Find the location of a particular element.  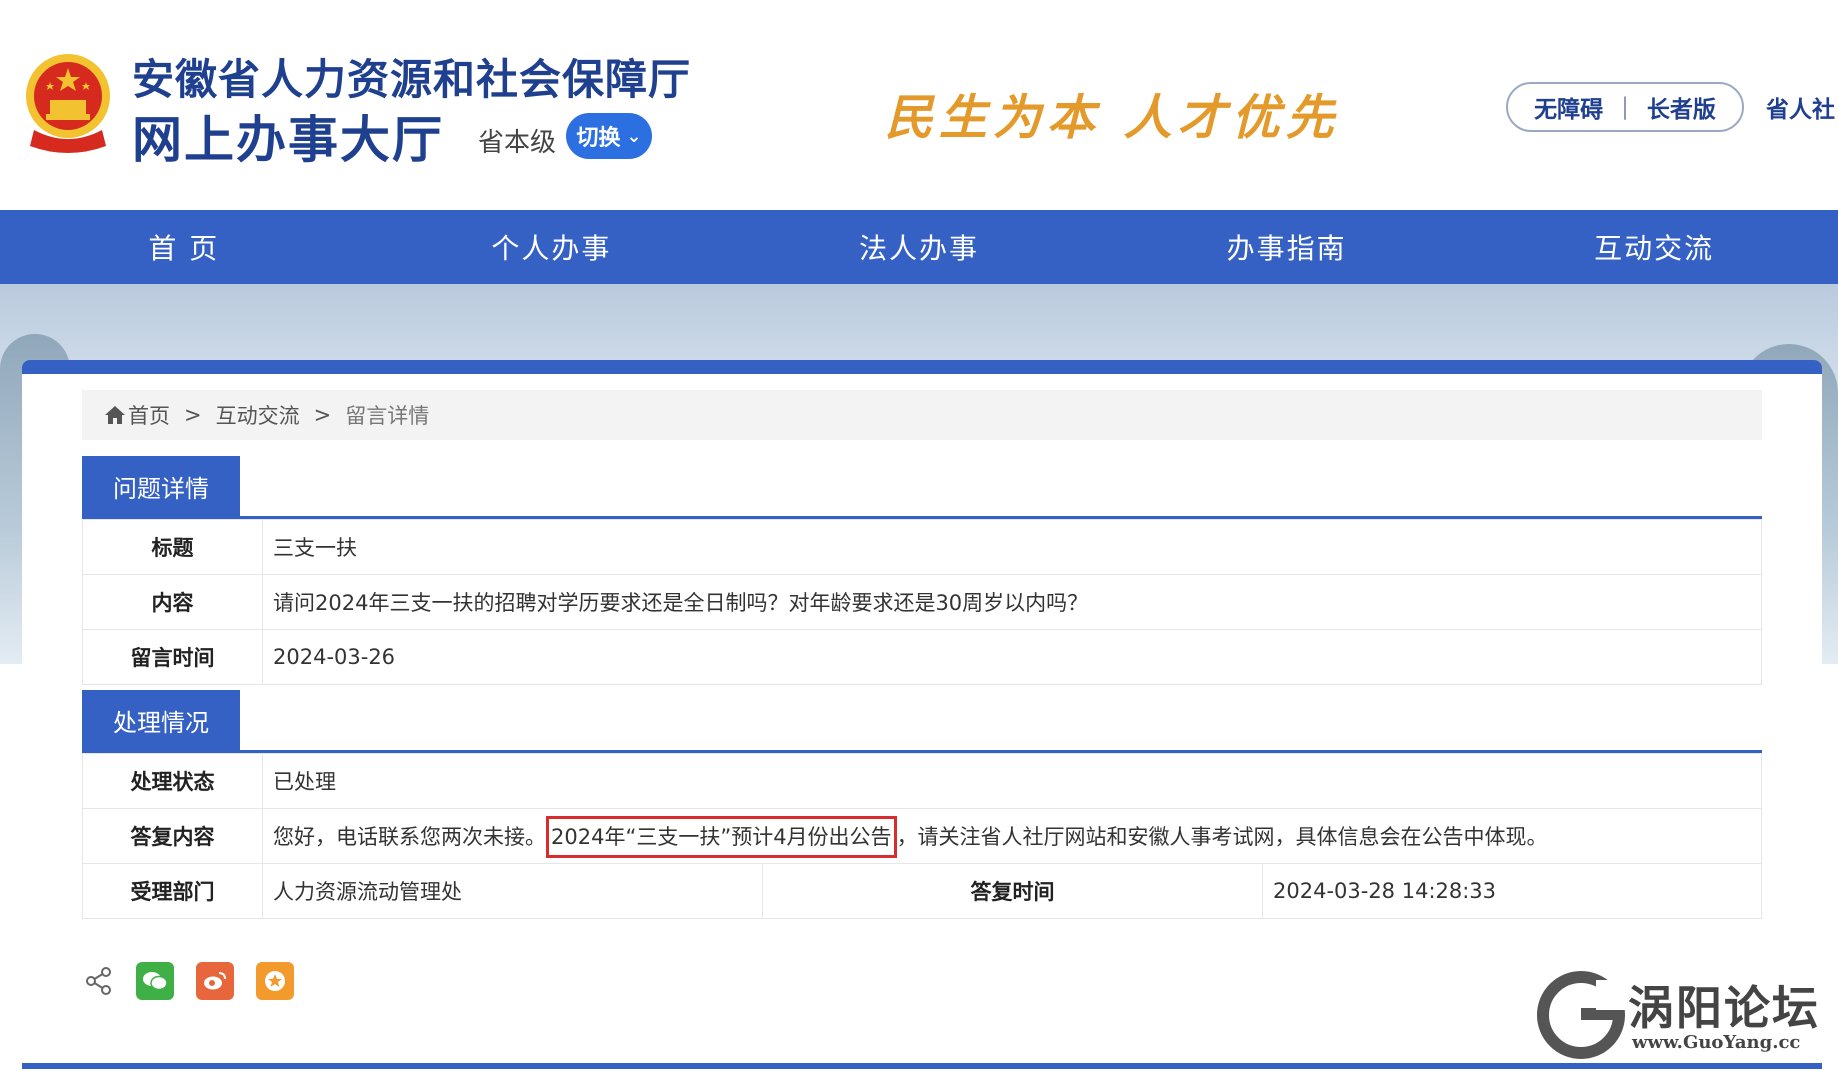

reply-time-value: 2024-03-28 14:28:33 is located at coordinates (1512, 891).